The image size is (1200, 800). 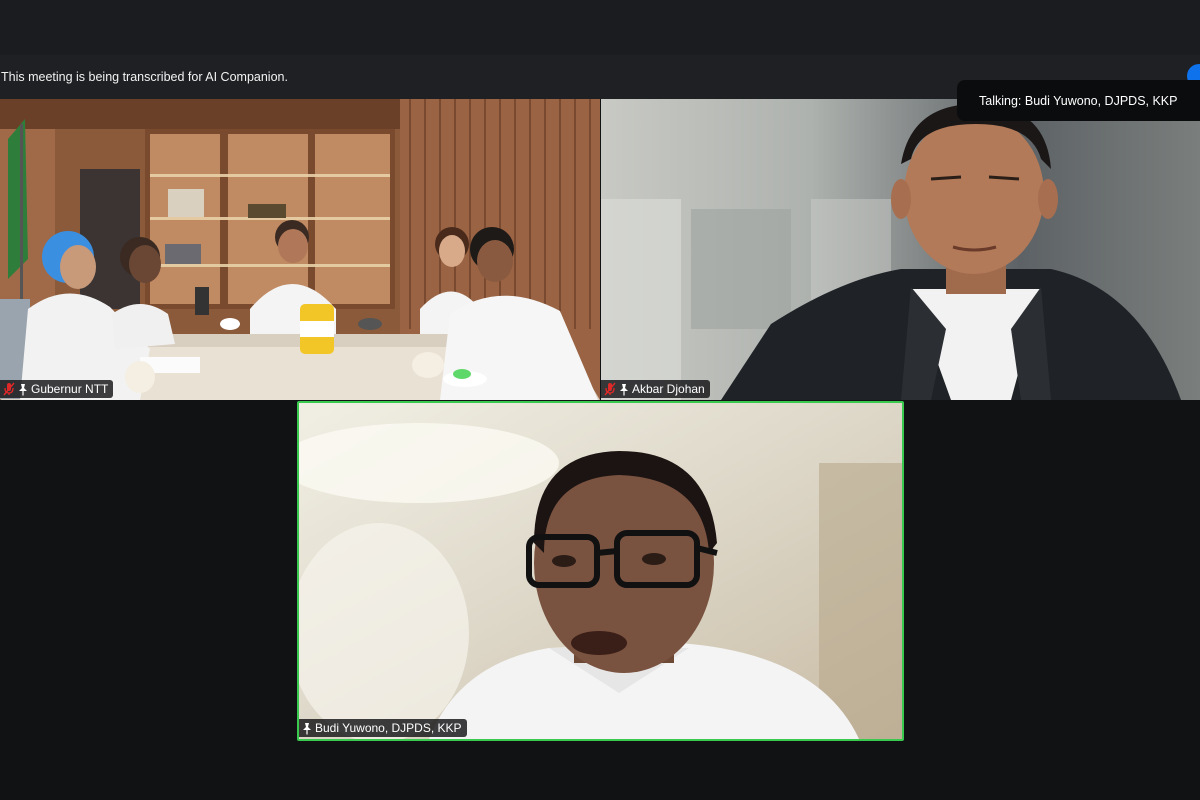 What do you see at coordinates (668, 389) in the screenshot?
I see `participant-name: Akbar Djohan` at bounding box center [668, 389].